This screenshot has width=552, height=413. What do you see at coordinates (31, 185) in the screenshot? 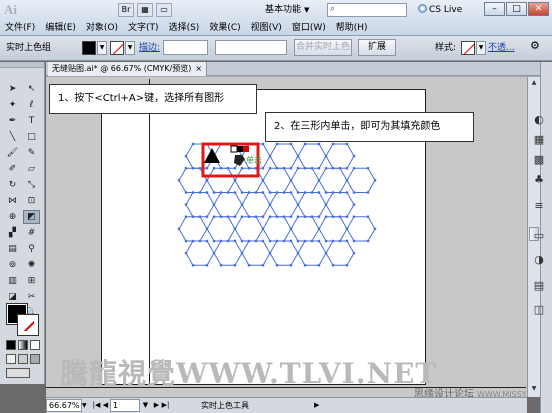
I see `scale-tool-icon: ⤡` at bounding box center [31, 185].